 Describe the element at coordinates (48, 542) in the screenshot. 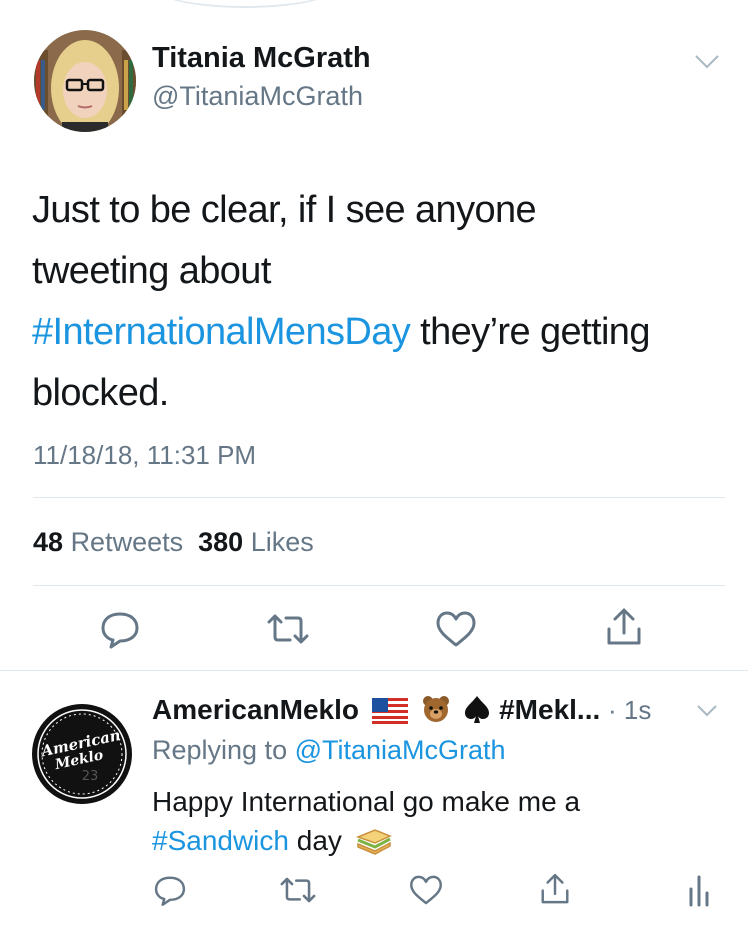

I see `retweets-count: 48` at that location.